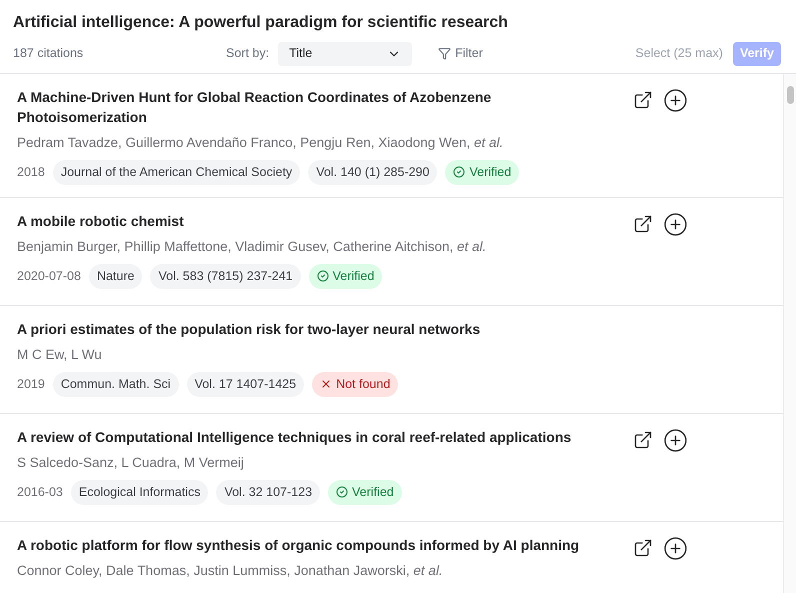  I want to click on select-hint: Select (25 max), so click(679, 53).